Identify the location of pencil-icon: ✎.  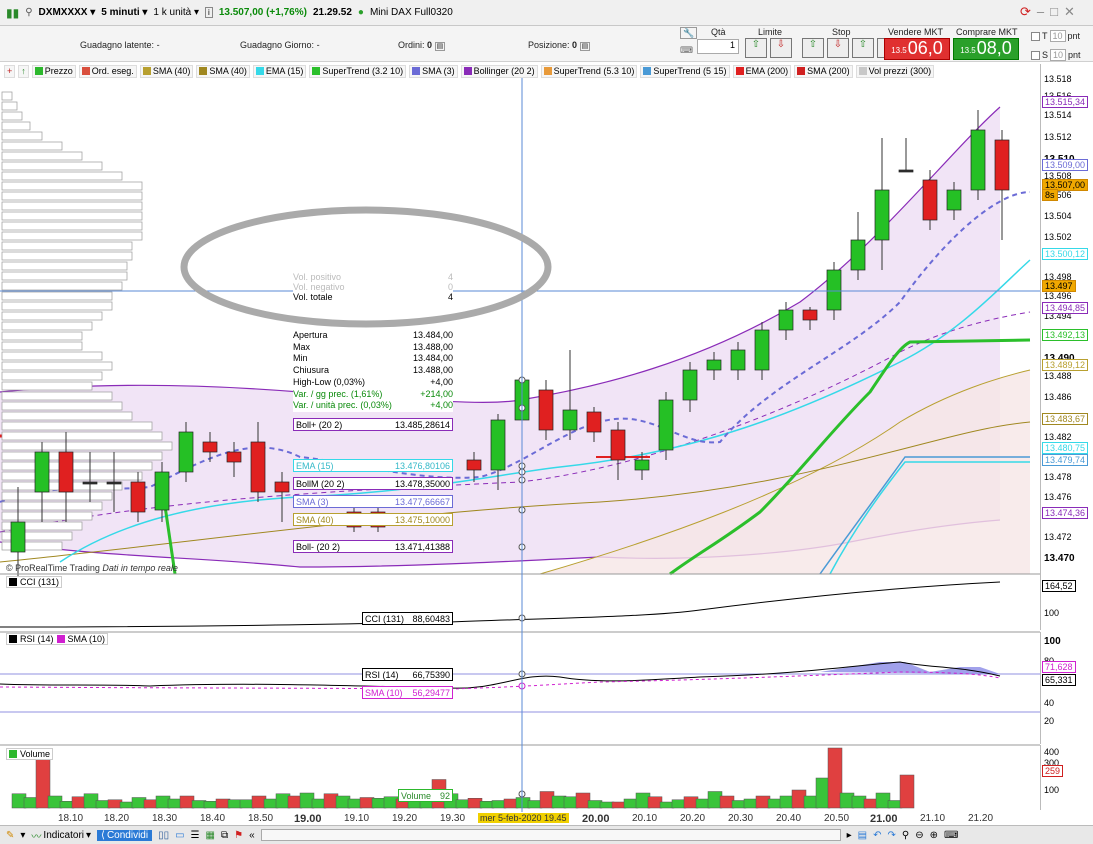
(10, 835).